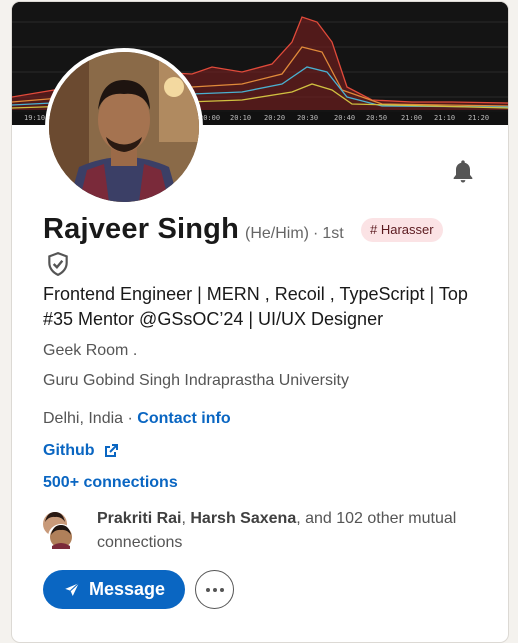  What do you see at coordinates (241, 118) in the screenshot?
I see `time-label: 20:10` at bounding box center [241, 118].